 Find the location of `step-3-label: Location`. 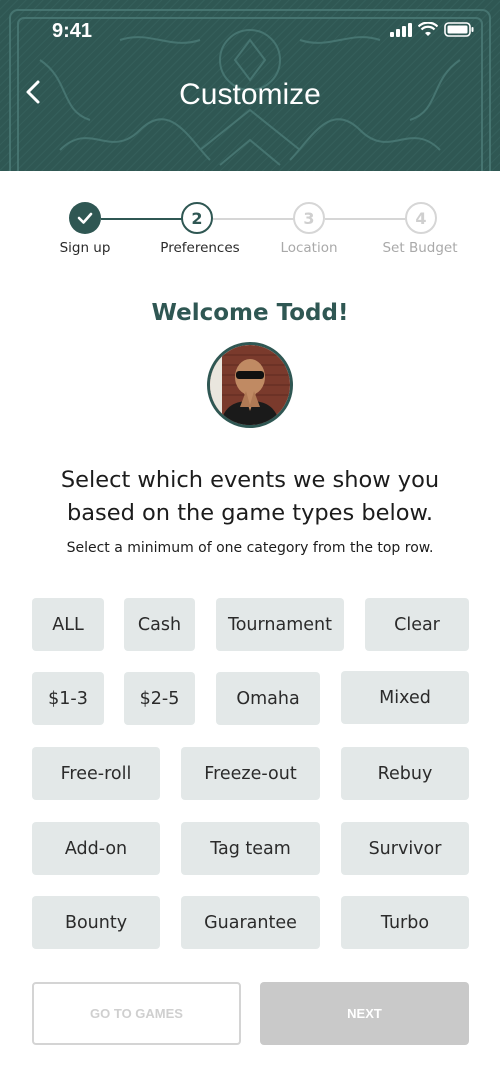

step-3-label: Location is located at coordinates (309, 248).